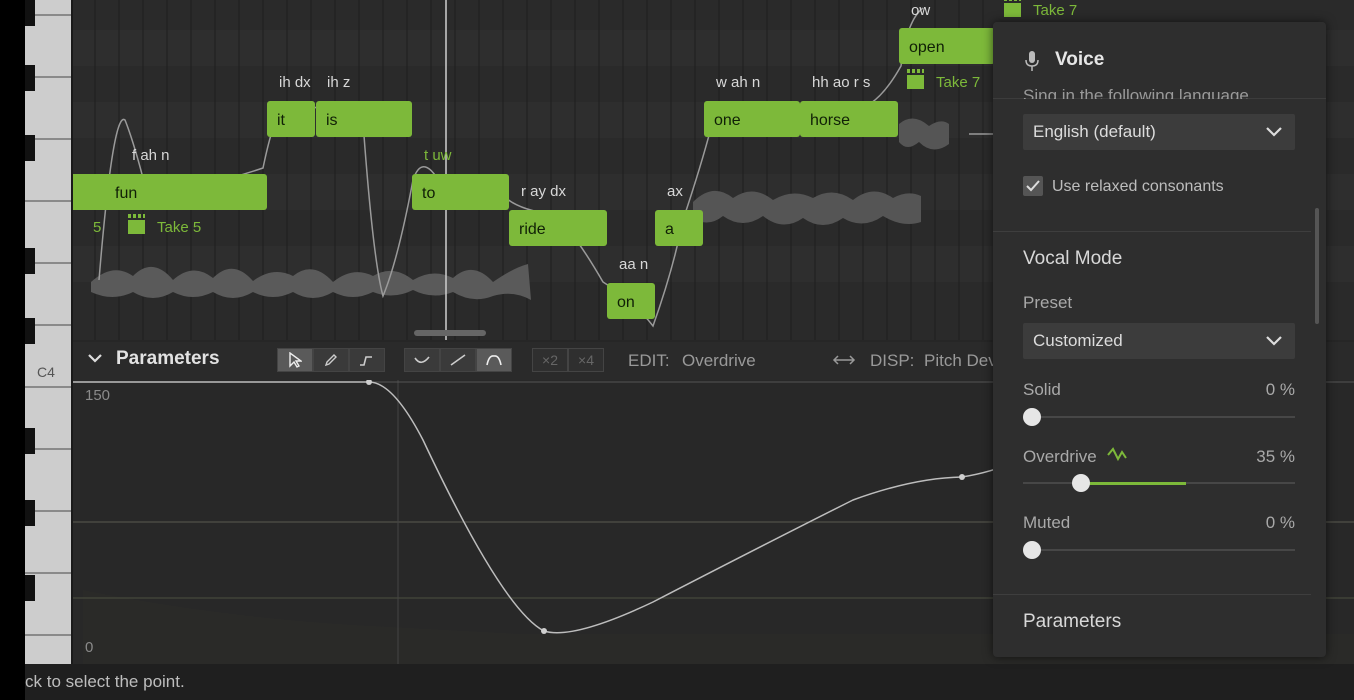 Image resolution: width=1354 pixels, height=700 pixels. What do you see at coordinates (89, 647) in the screenshot?
I see `y-min-label: 0` at bounding box center [89, 647].